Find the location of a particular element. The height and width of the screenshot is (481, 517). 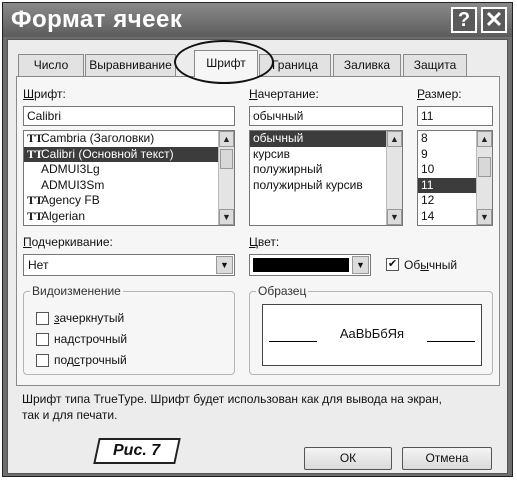

title-bar: Формат ячеек ? ✕ is located at coordinates (257, 20).